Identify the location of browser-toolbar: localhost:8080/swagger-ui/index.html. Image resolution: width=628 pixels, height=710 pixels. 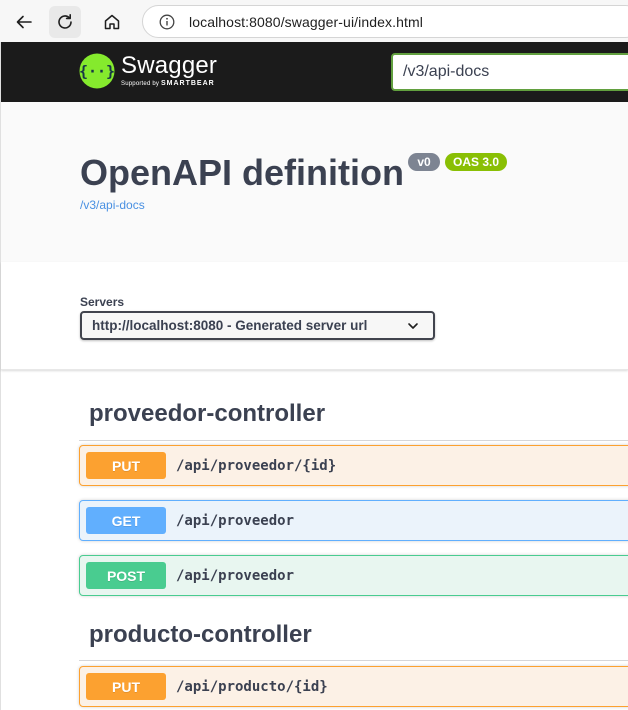
(314, 21).